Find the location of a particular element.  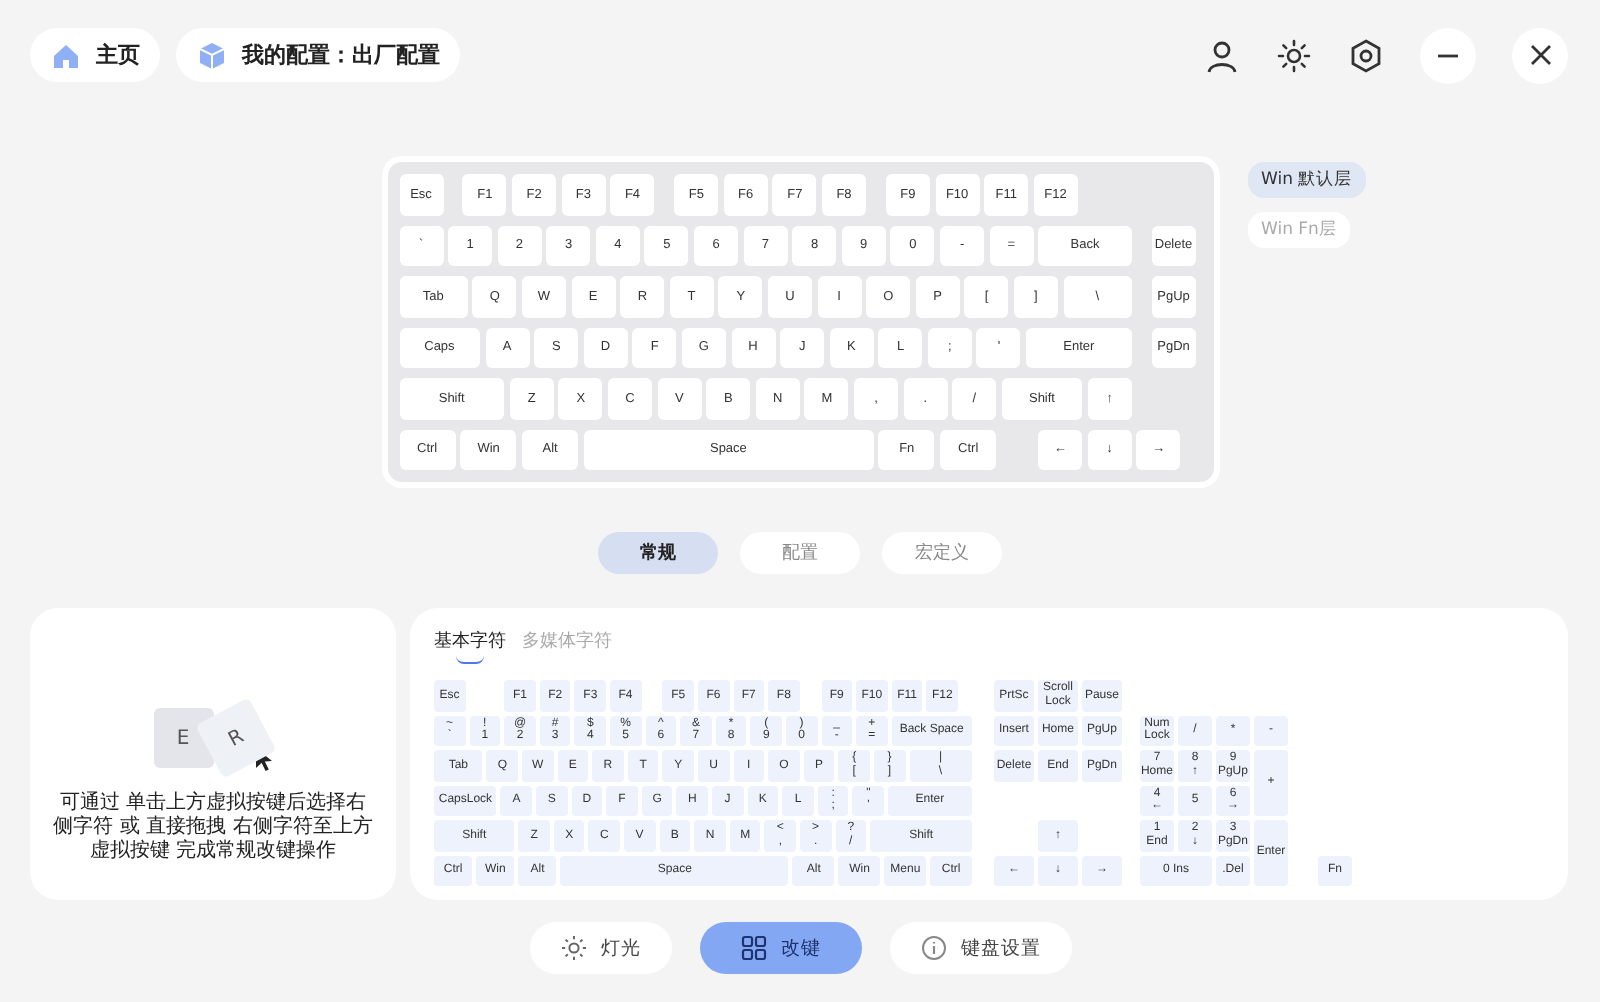

house-icon is located at coordinates (66, 55).